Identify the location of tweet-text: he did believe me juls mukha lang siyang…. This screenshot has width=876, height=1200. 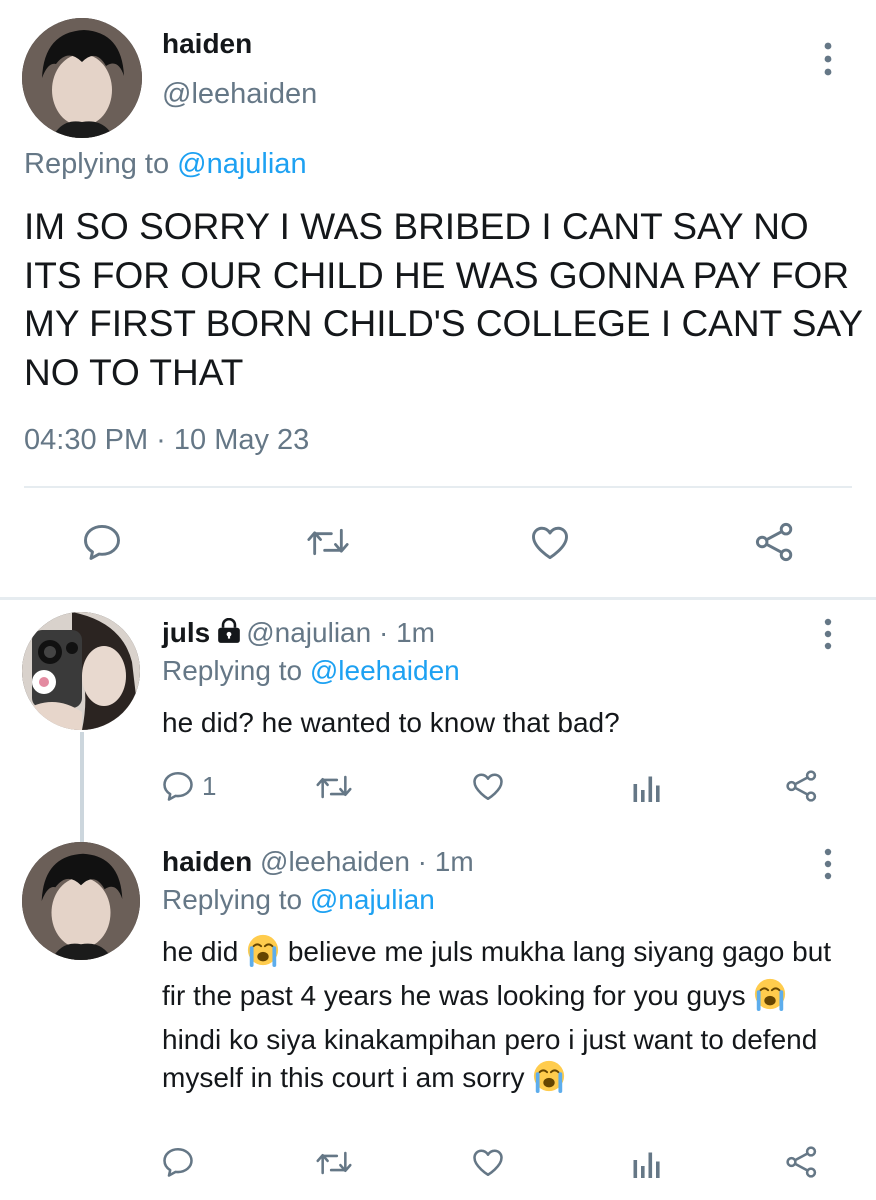
(507, 1018).